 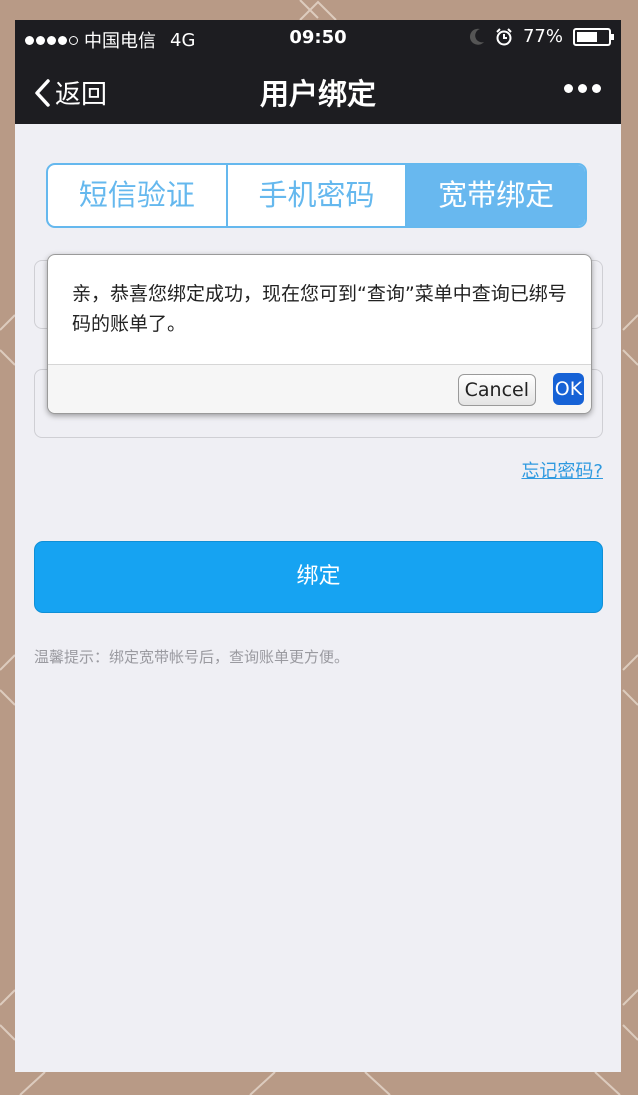 I want to click on page-title: 用户绑定, so click(x=317, y=94).